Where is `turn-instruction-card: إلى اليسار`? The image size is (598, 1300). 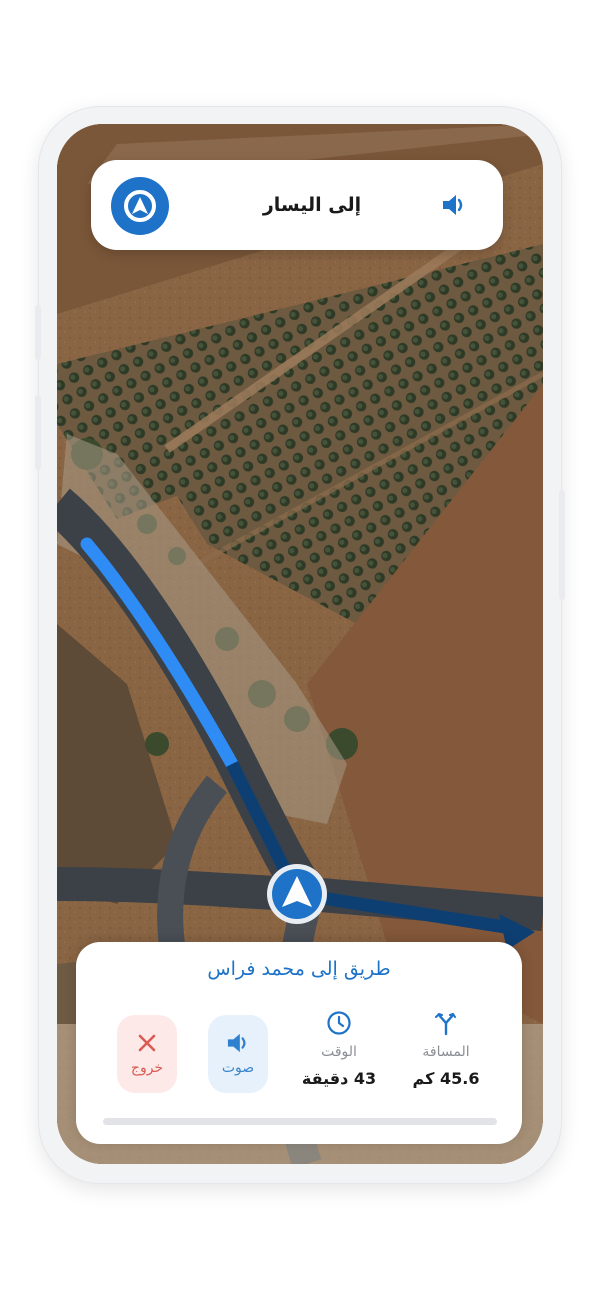
turn-instruction-card: إلى اليسار is located at coordinates (297, 205).